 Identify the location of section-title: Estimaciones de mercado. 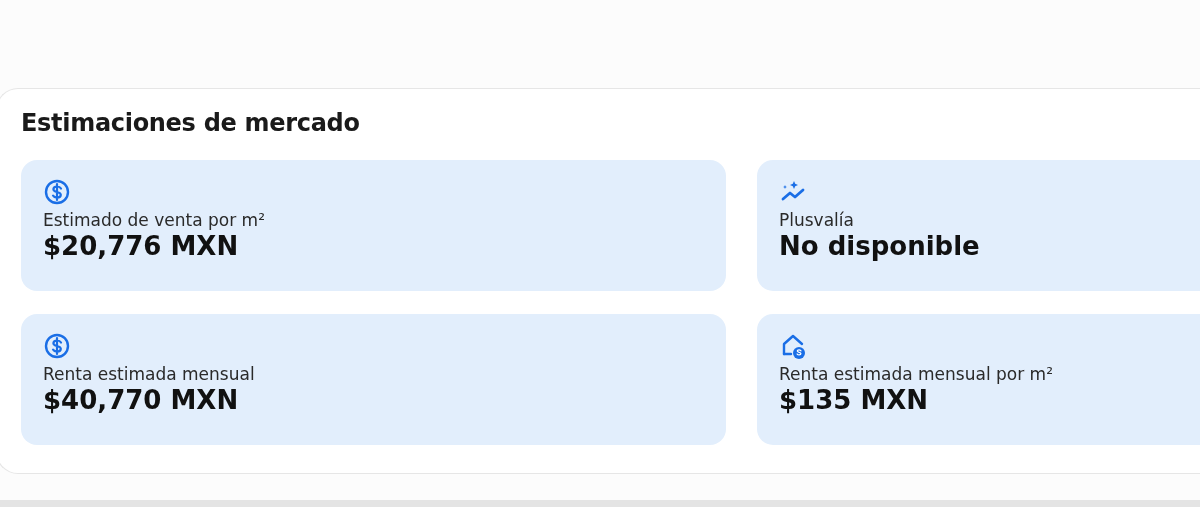
(191, 123).